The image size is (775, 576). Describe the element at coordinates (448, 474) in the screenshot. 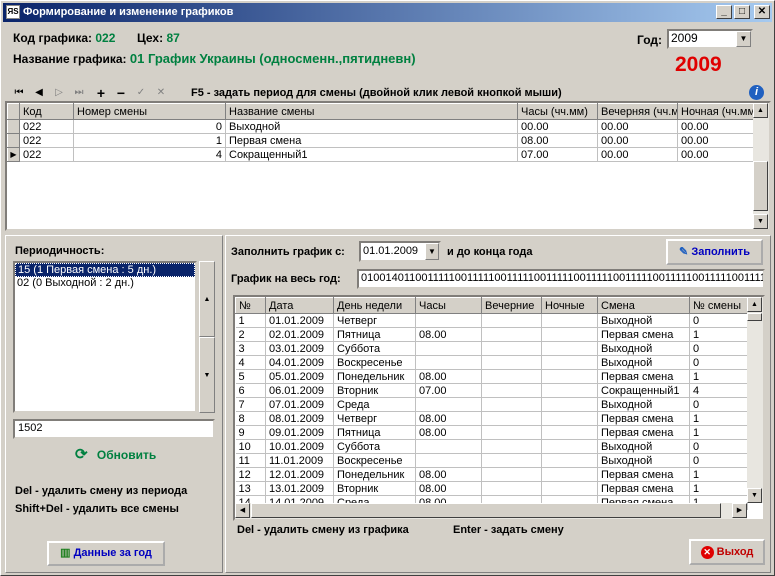

I see `calendar-cell: 08.00` at that location.